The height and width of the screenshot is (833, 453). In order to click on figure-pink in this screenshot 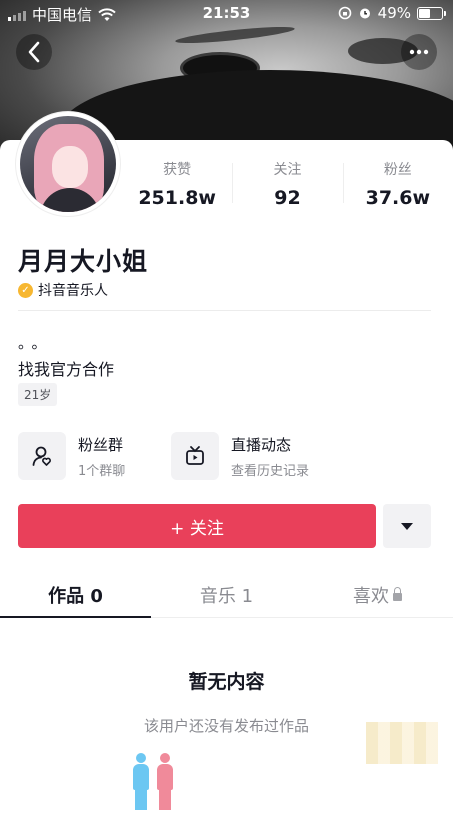, I will do `click(165, 781)`.